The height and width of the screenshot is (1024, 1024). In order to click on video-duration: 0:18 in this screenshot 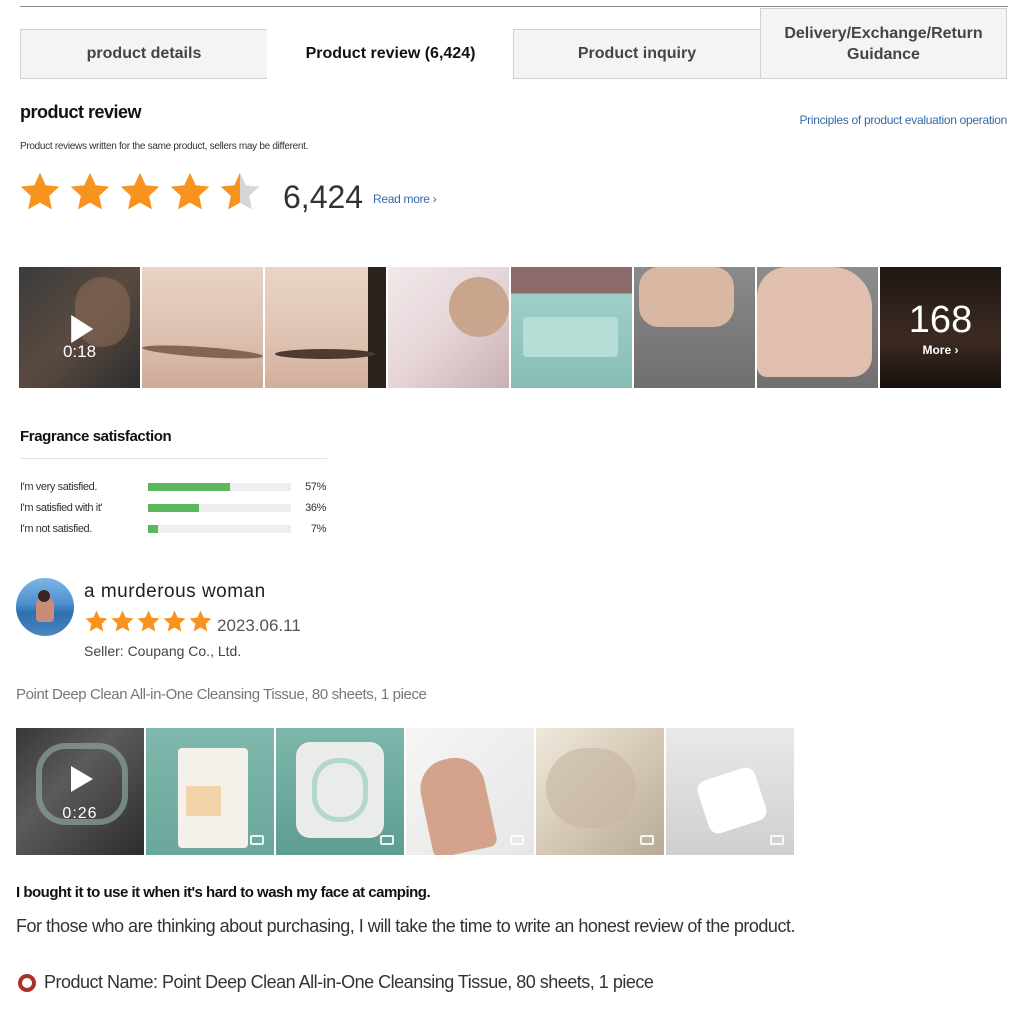, I will do `click(79, 351)`.